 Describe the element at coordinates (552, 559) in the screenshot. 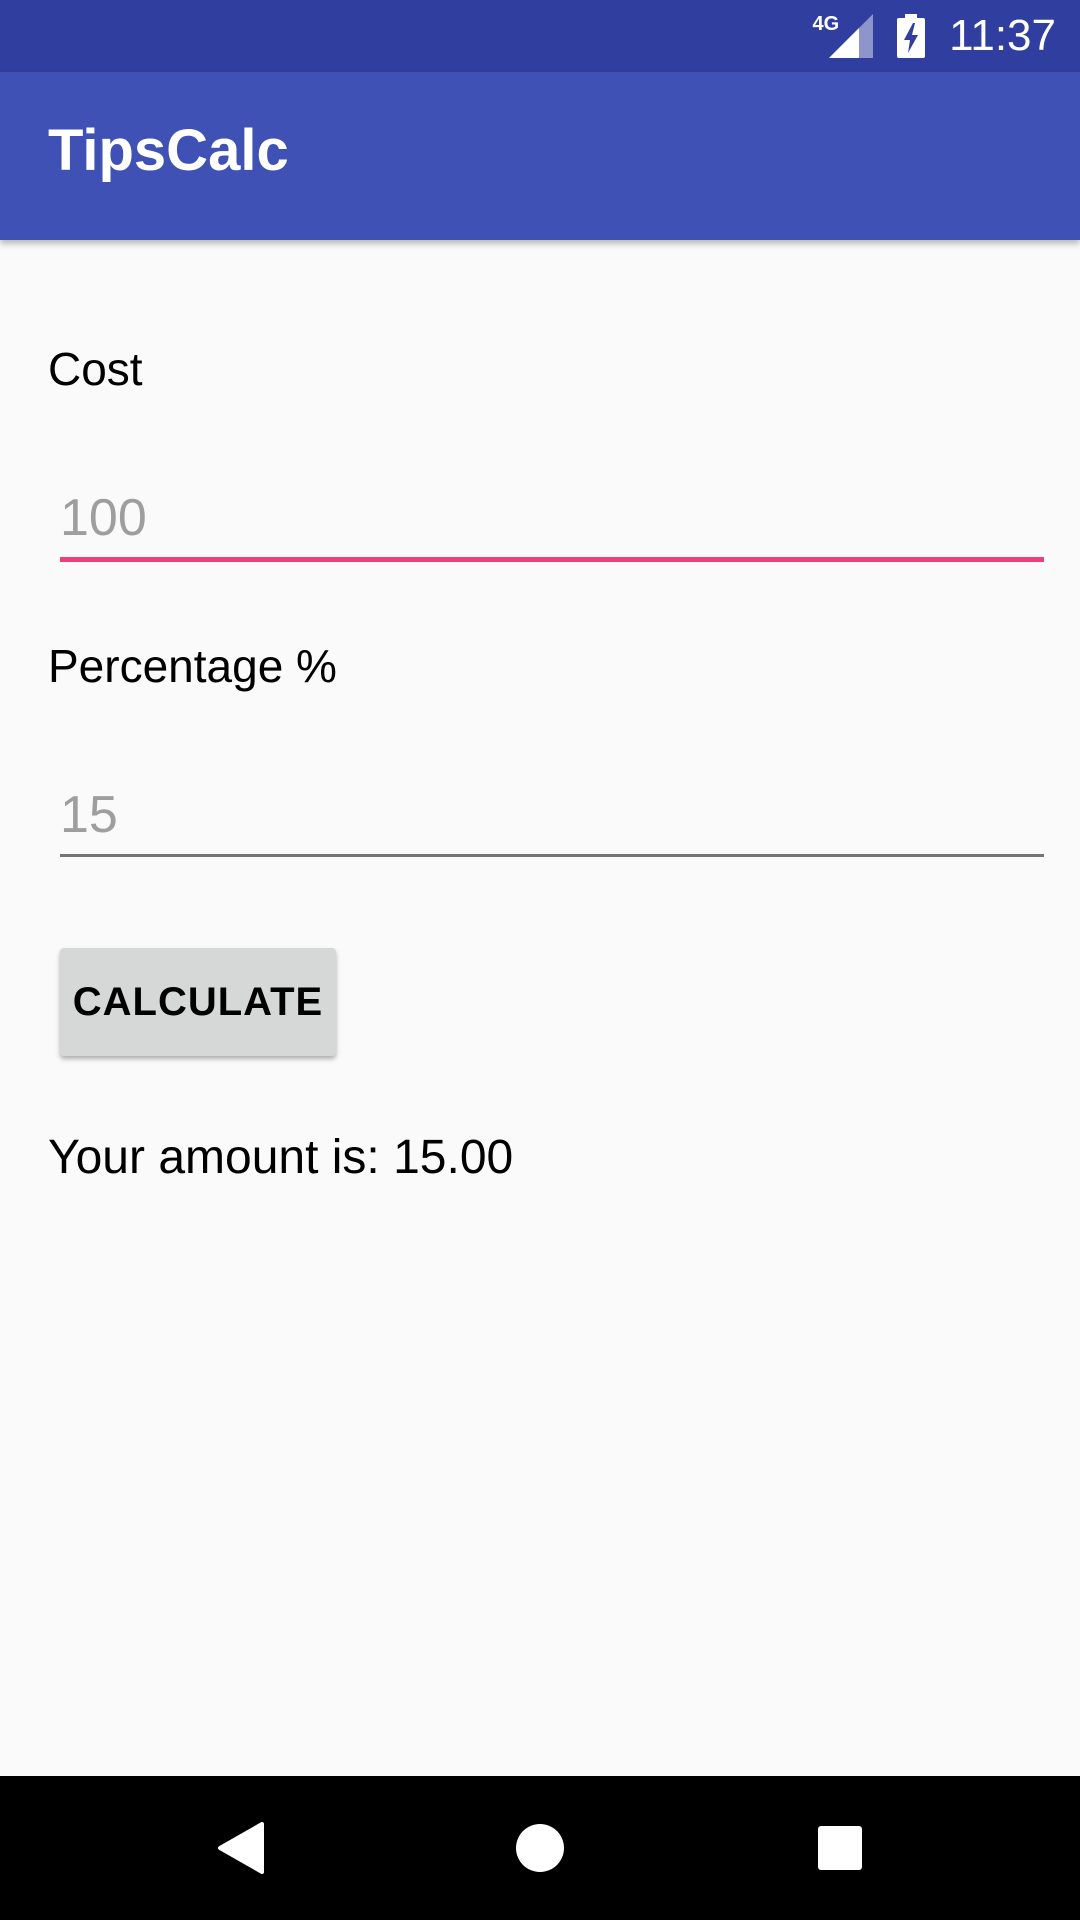

I see `cost-input-underline` at that location.